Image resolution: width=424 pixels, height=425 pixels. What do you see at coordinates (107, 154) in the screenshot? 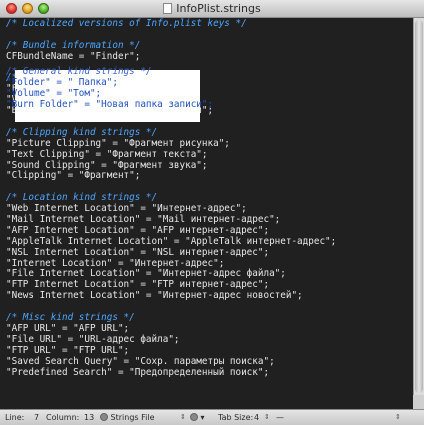
I see `code-line: "Text Clipping" = "Фрагмент текста";` at bounding box center [107, 154].